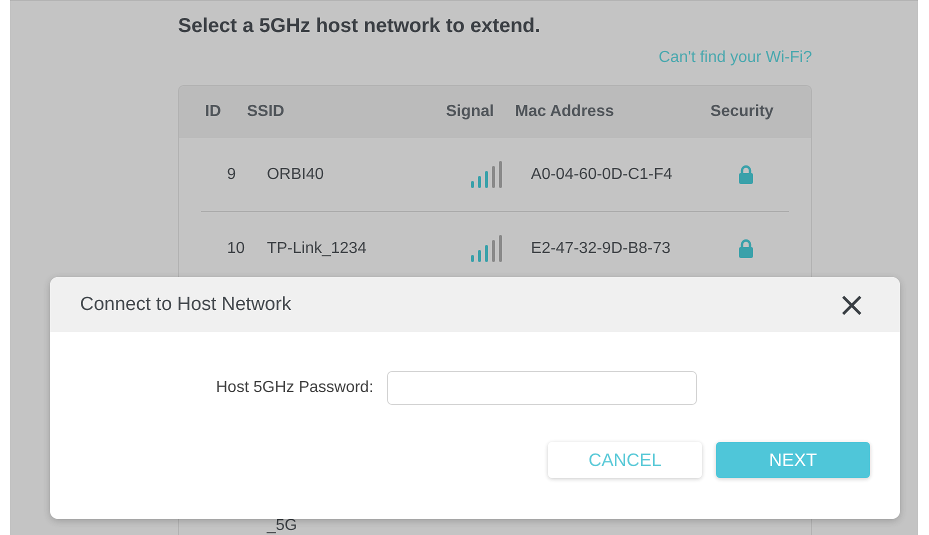 This screenshot has width=929, height=535. I want to click on dialog-title: Connect to Host Network, so click(186, 305).